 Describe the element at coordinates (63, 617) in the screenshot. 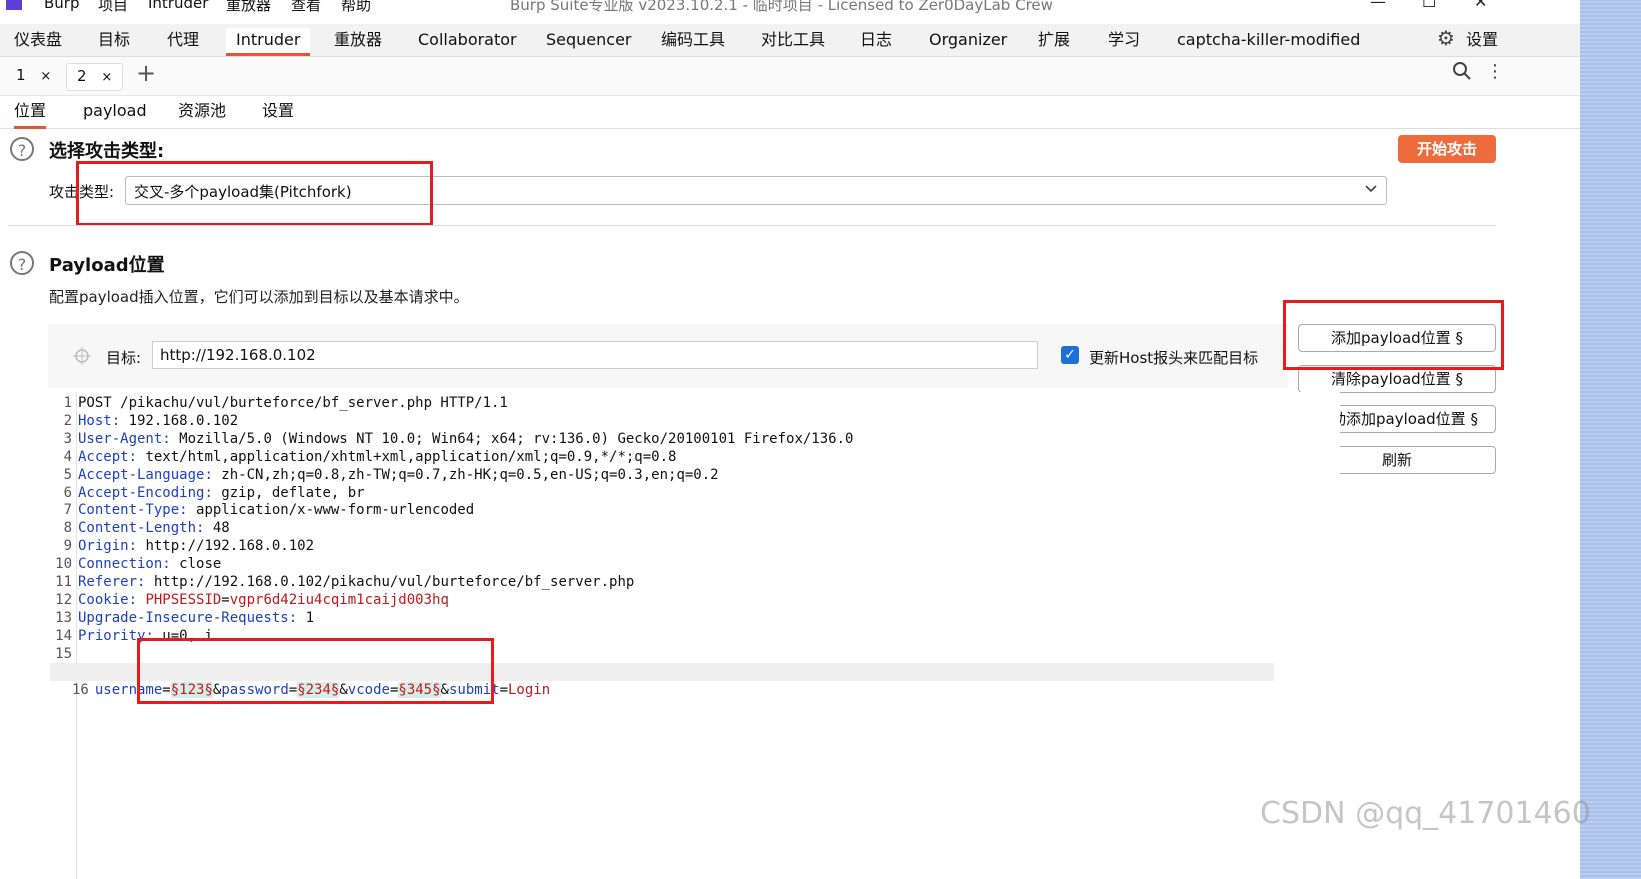

I see `line-number: 13` at that location.